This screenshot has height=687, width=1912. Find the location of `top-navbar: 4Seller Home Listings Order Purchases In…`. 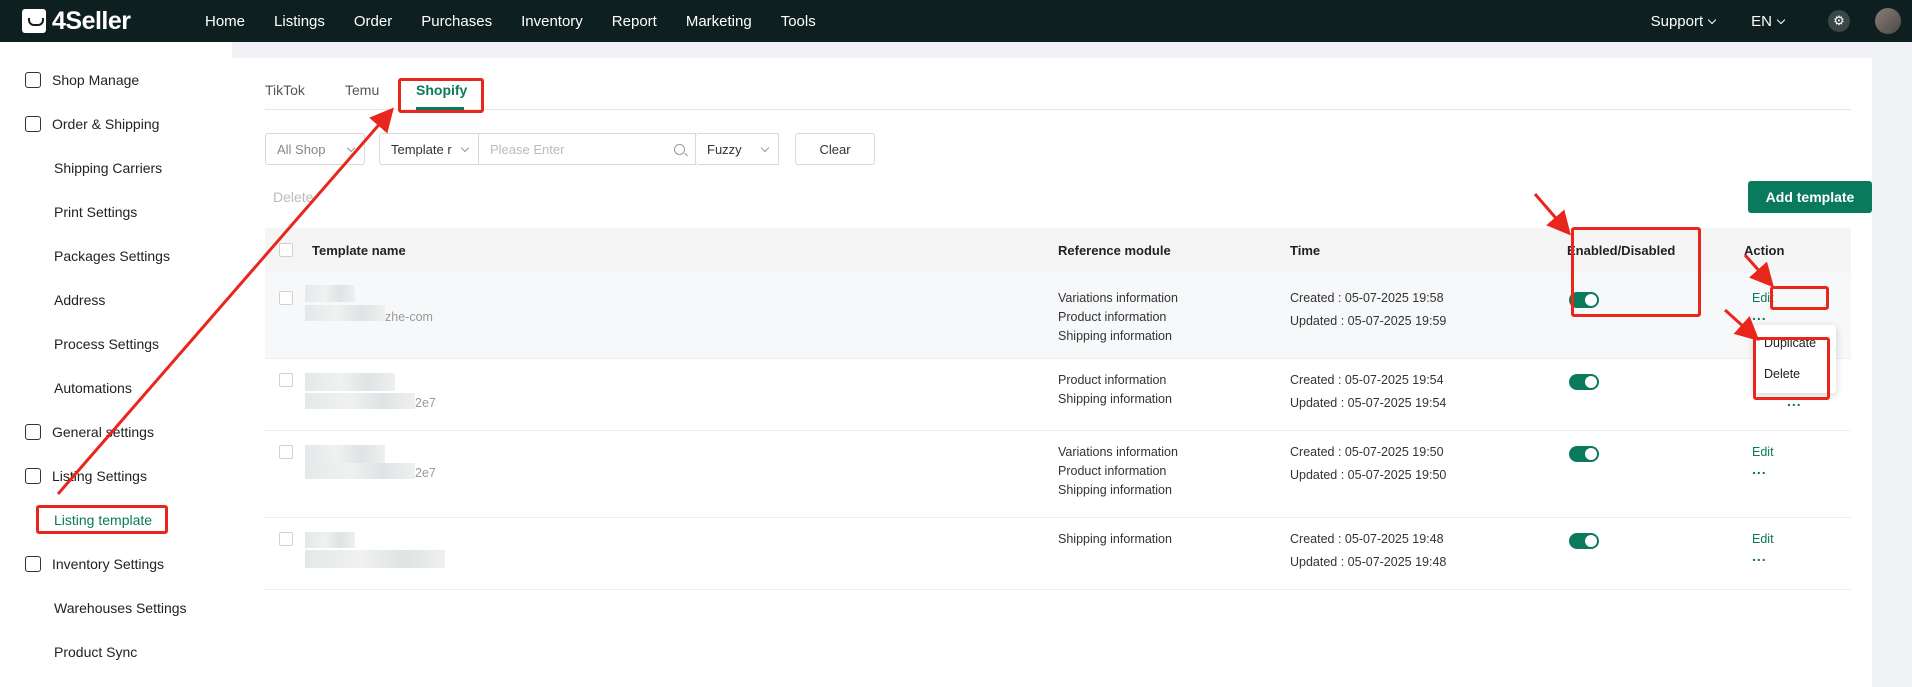

top-navbar: 4Seller Home Listings Order Purchases In… is located at coordinates (956, 21).